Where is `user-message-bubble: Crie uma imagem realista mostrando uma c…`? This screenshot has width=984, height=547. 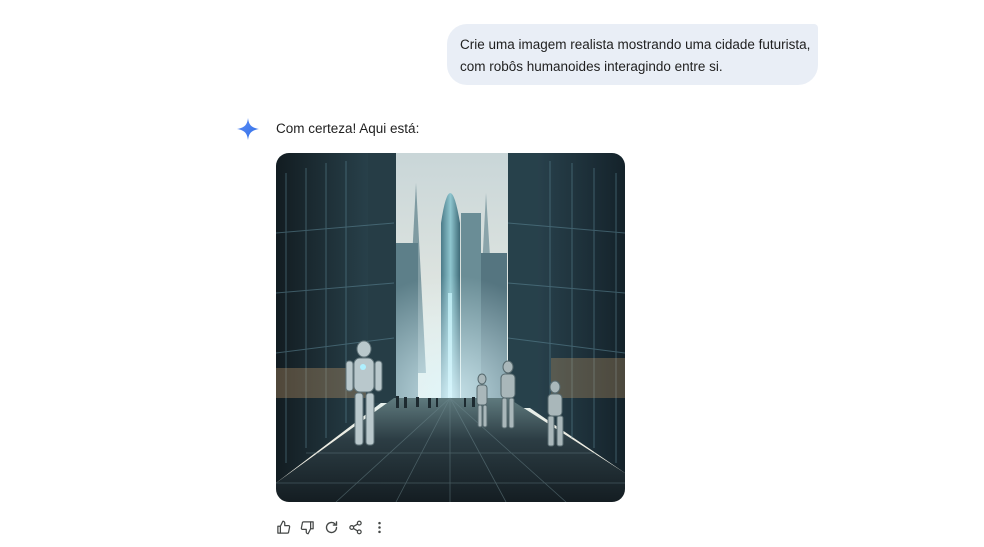
user-message-bubble: Crie uma imagem realista mostrando uma c… is located at coordinates (632, 54).